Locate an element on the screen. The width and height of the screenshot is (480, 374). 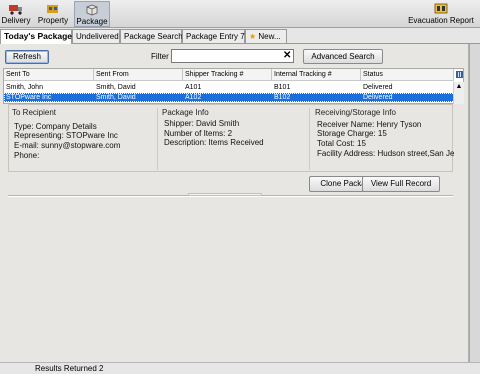
tab-package-entry: Package Entry 7 is located at coordinates (213, 36).